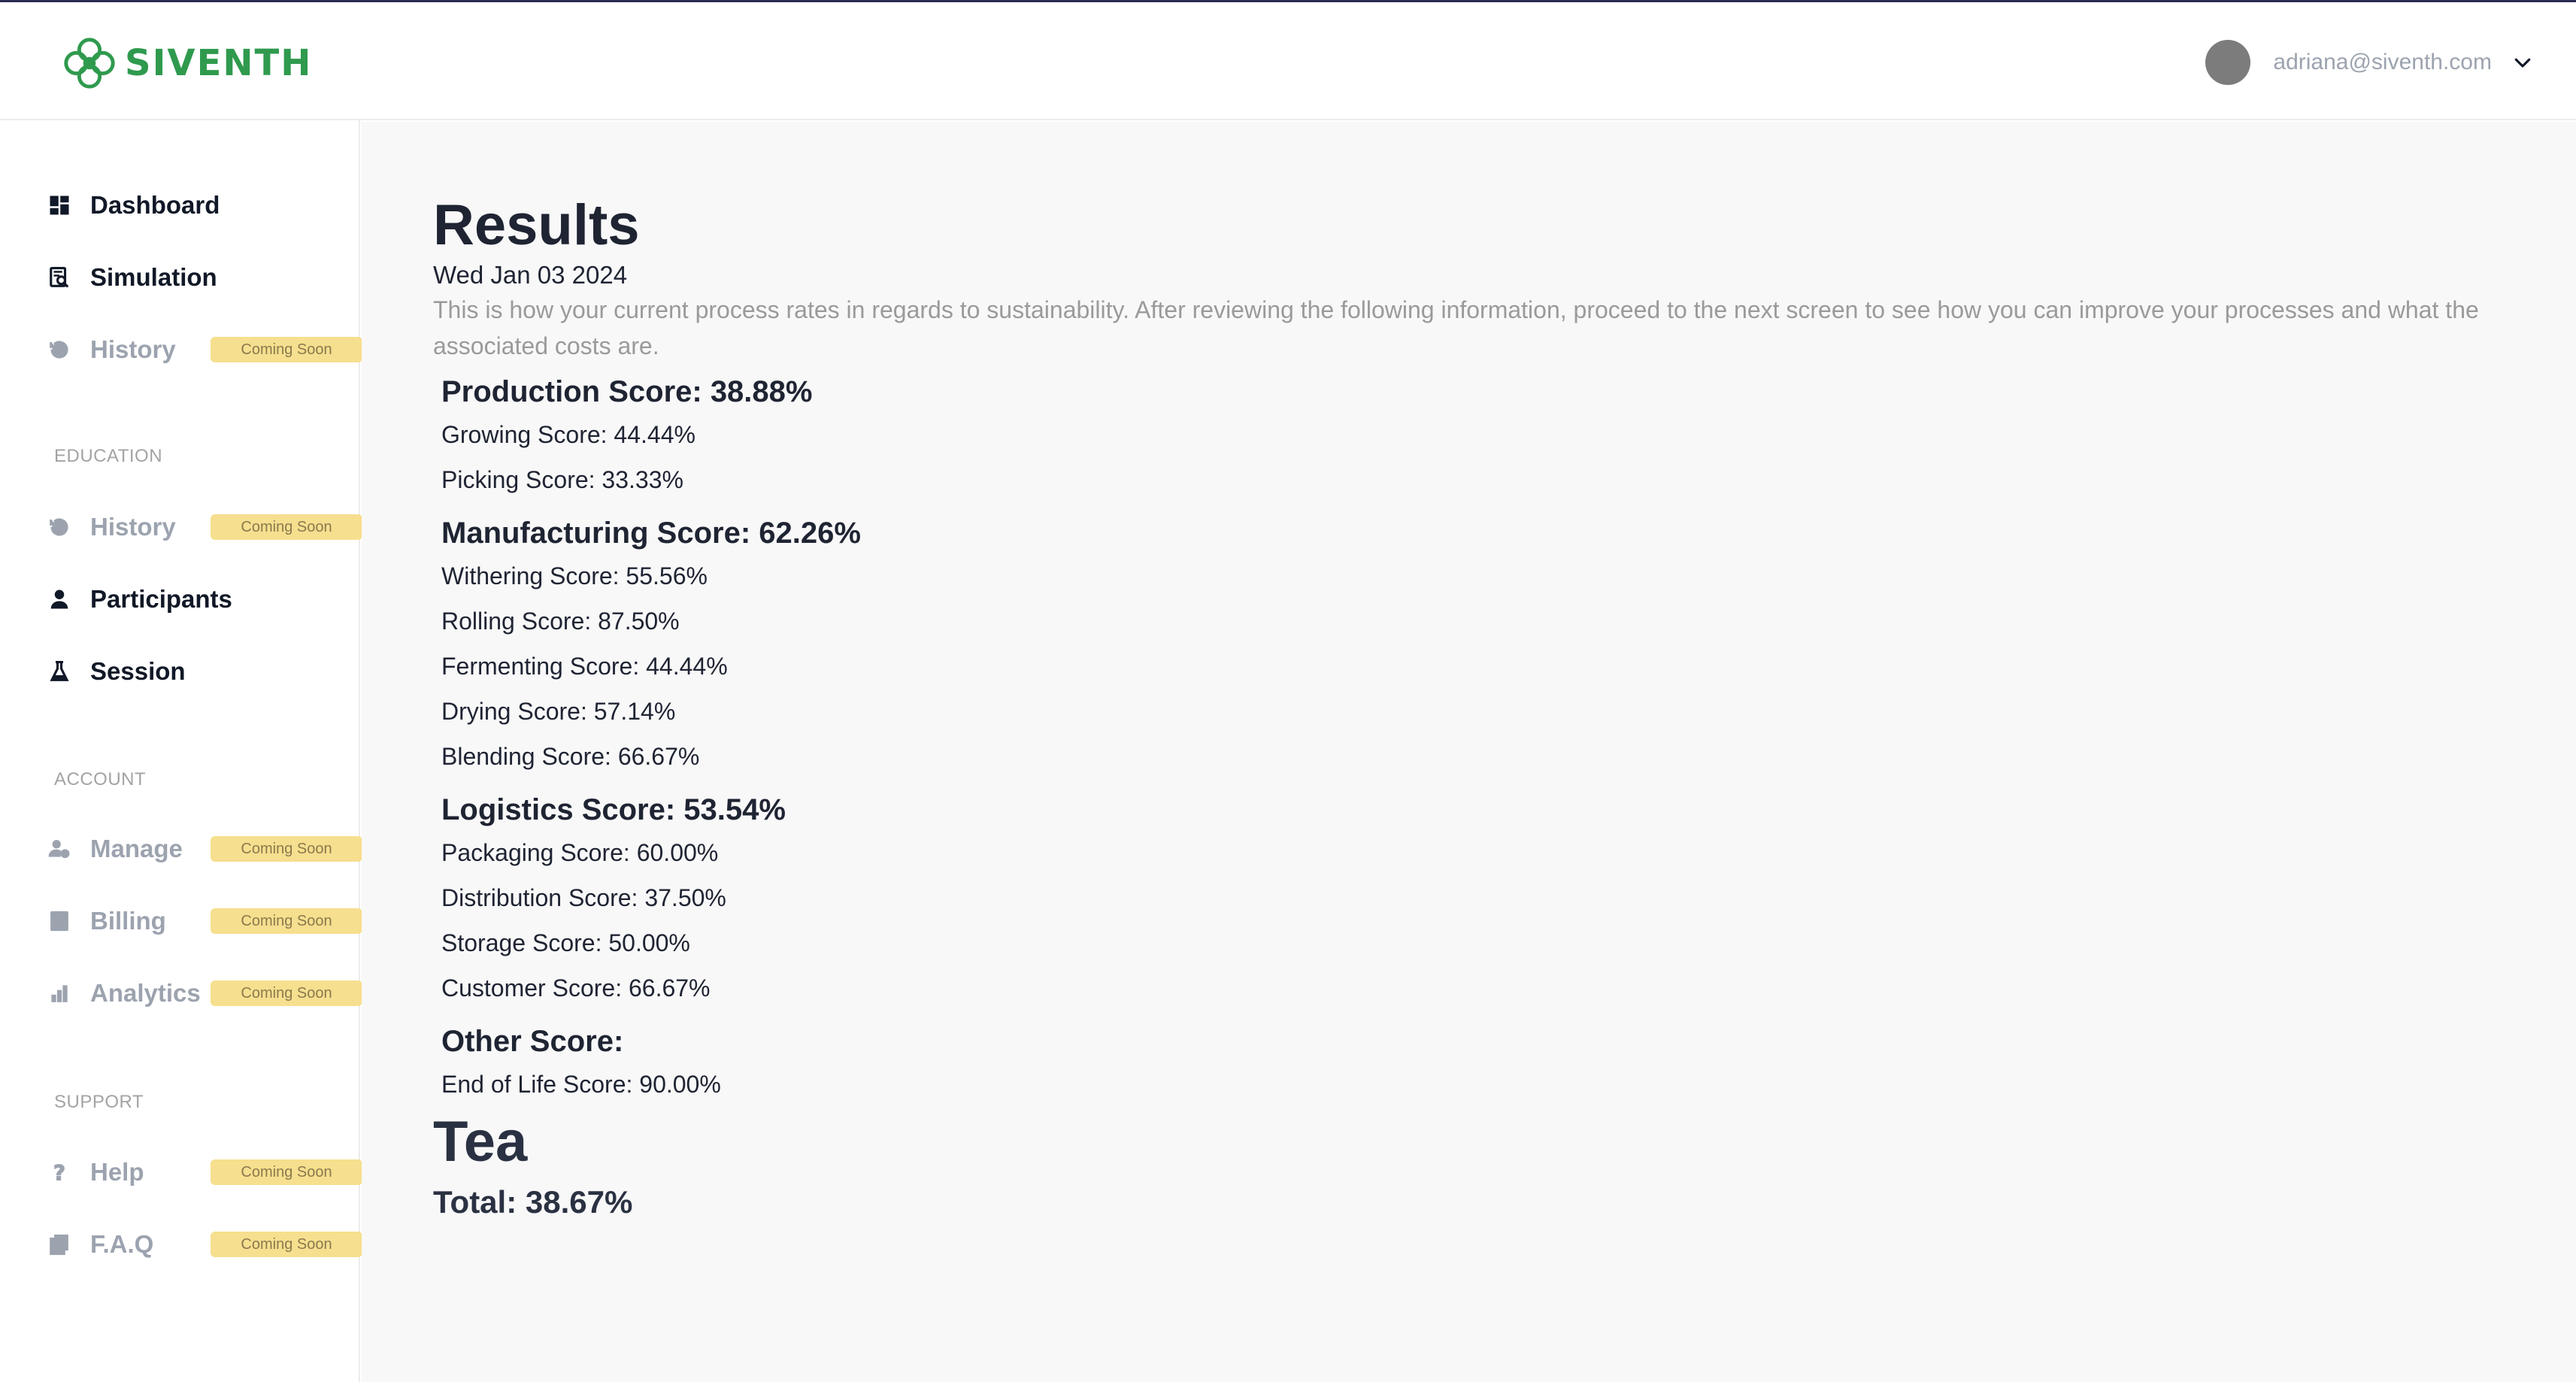  What do you see at coordinates (533, 1202) in the screenshot?
I see `total-score: Total: 38.67%` at bounding box center [533, 1202].